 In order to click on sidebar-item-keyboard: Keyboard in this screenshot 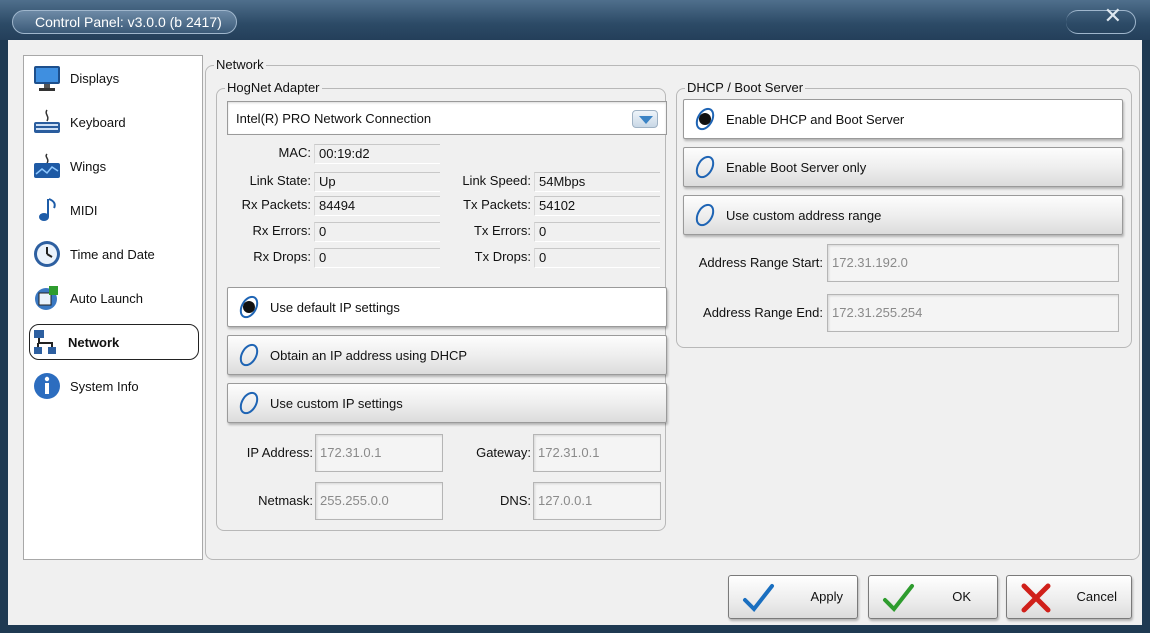, I will do `click(114, 122)`.